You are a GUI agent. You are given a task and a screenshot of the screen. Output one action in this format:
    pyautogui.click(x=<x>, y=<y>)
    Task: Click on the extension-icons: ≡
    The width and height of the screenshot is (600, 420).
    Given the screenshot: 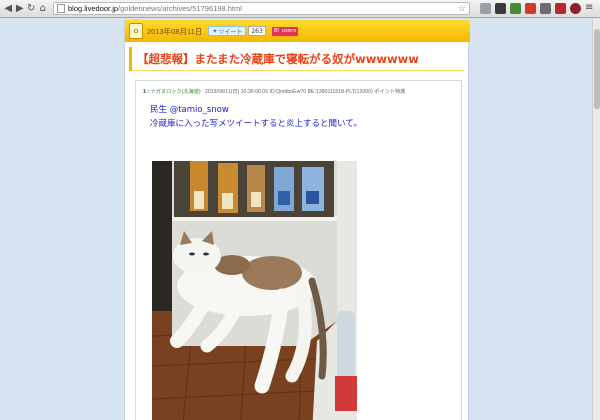 What is the action you would take?
    pyautogui.click(x=536, y=8)
    